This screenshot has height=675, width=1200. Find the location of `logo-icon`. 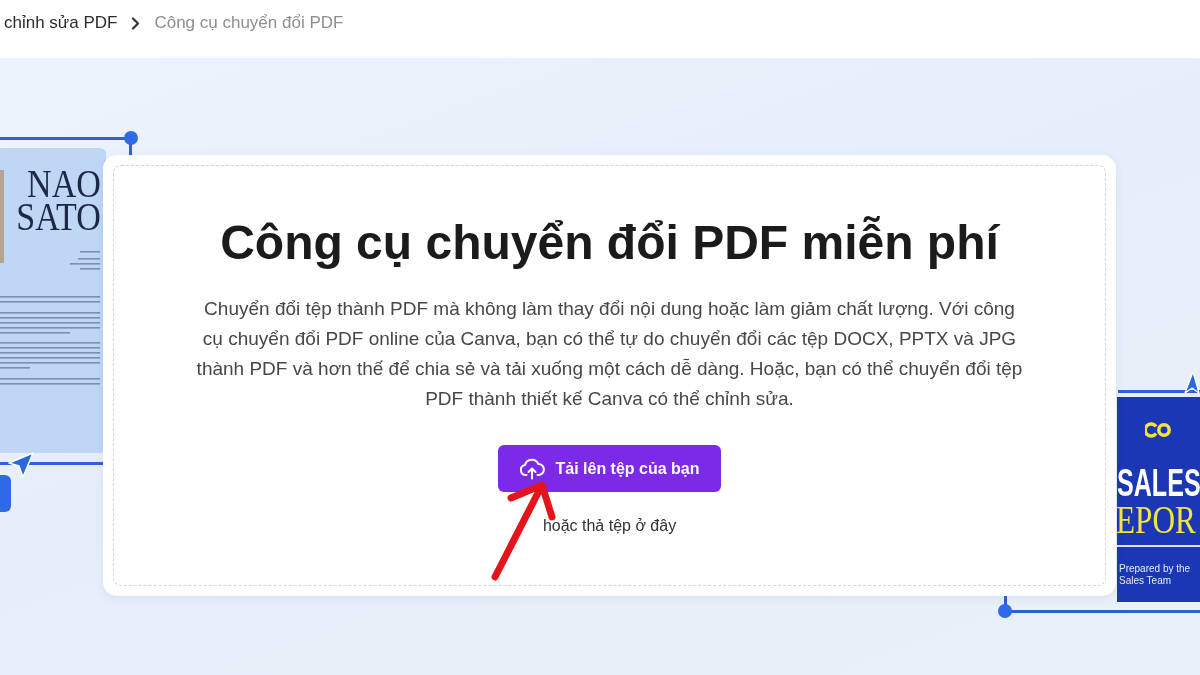

logo-icon is located at coordinates (1158, 430).